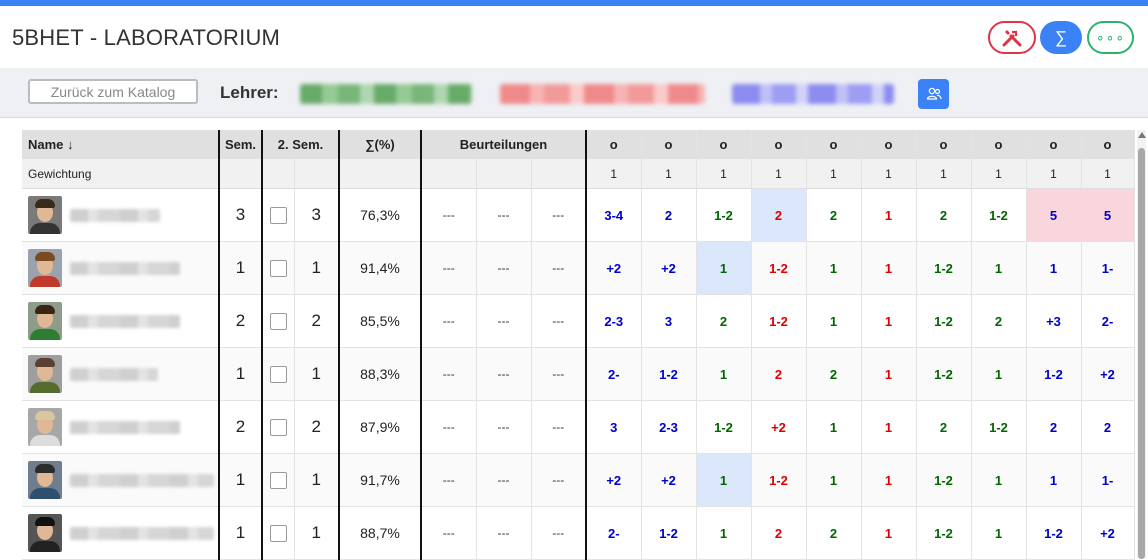  What do you see at coordinates (1012, 37) in the screenshot?
I see `tools-button` at bounding box center [1012, 37].